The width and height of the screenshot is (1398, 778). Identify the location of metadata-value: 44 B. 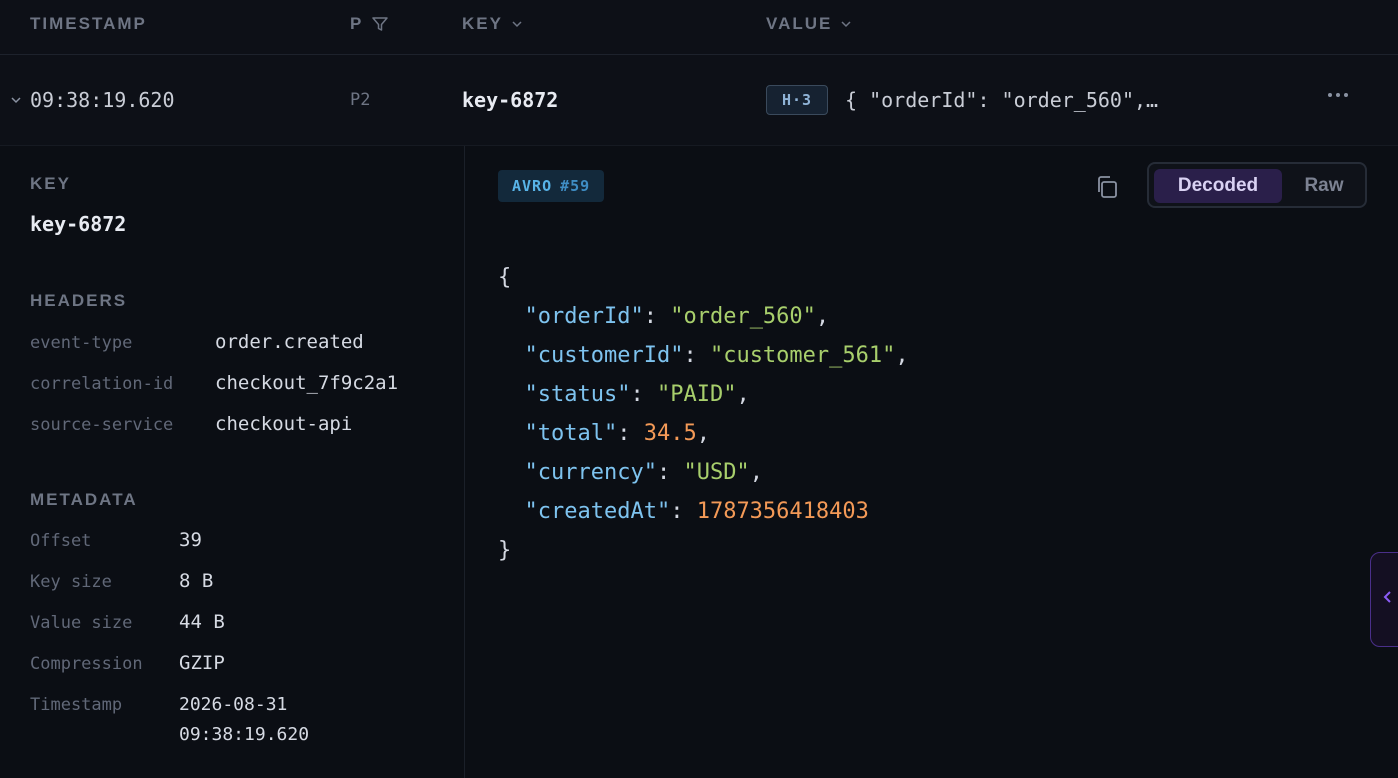
(202, 622).